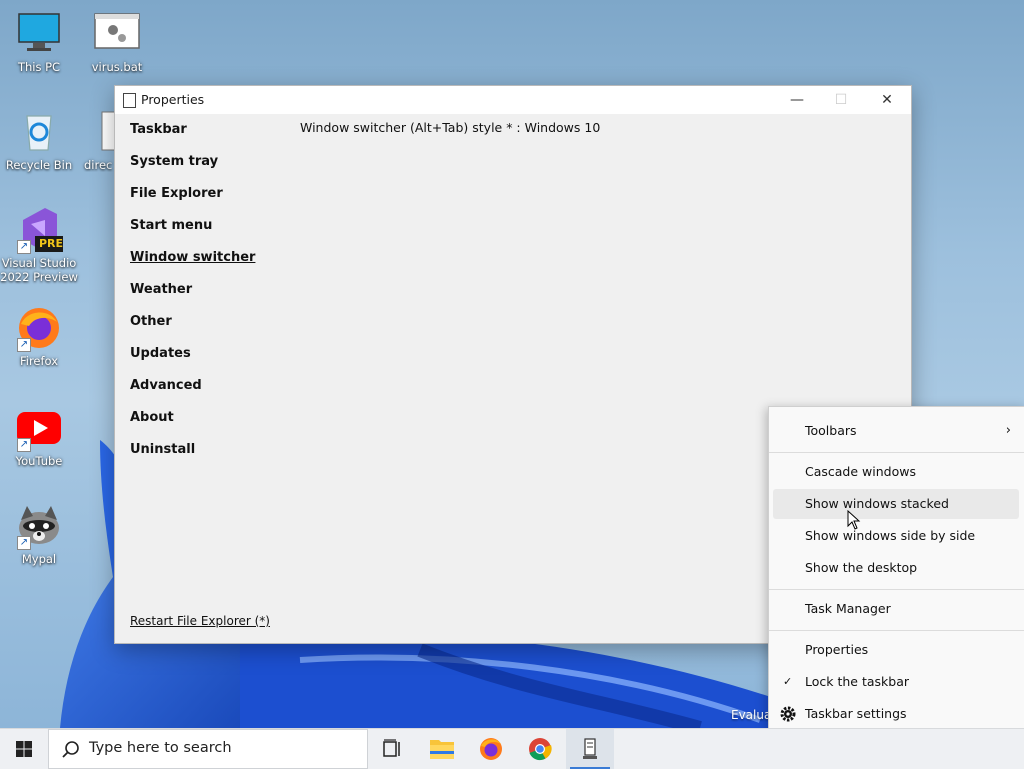 Image resolution: width=1024 pixels, height=773 pixels. What do you see at coordinates (70, 749) in the screenshot?
I see `search-icon` at bounding box center [70, 749].